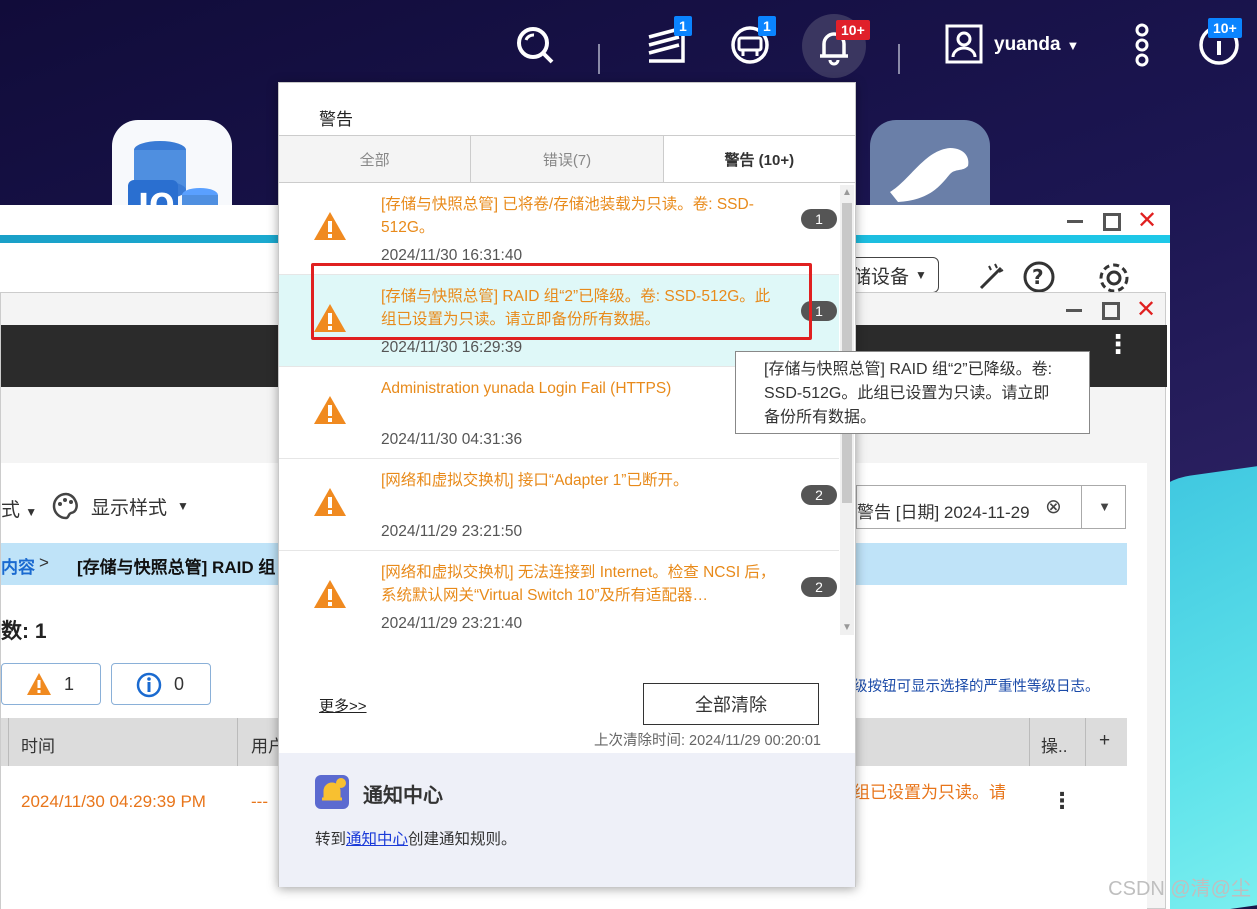 The height and width of the screenshot is (909, 1257). I want to click on column-action: 操.., so click(1054, 744).